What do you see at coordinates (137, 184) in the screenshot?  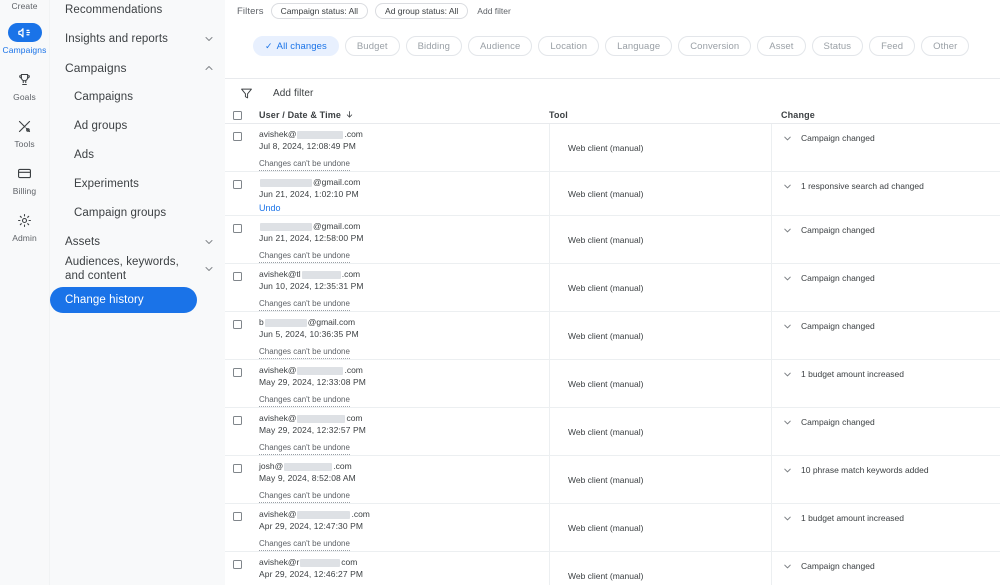 I see `nav-item-experiments: Experiments` at bounding box center [137, 184].